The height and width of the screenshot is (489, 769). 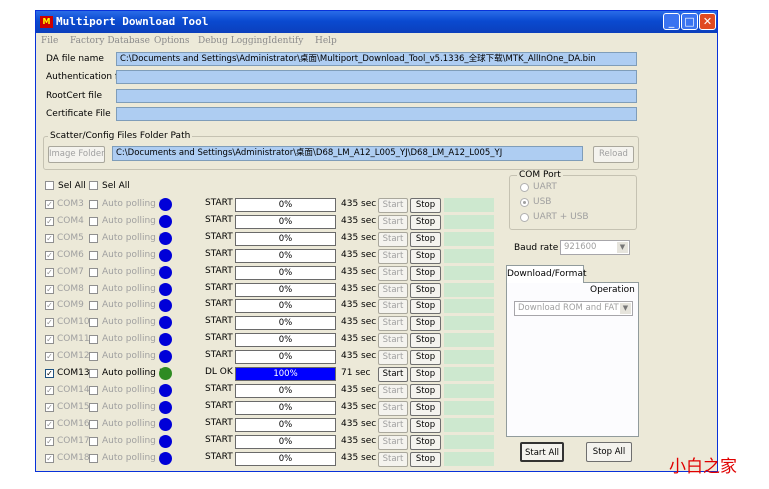 What do you see at coordinates (625, 308) in the screenshot?
I see `chevron-down-icon: ▼` at bounding box center [625, 308].